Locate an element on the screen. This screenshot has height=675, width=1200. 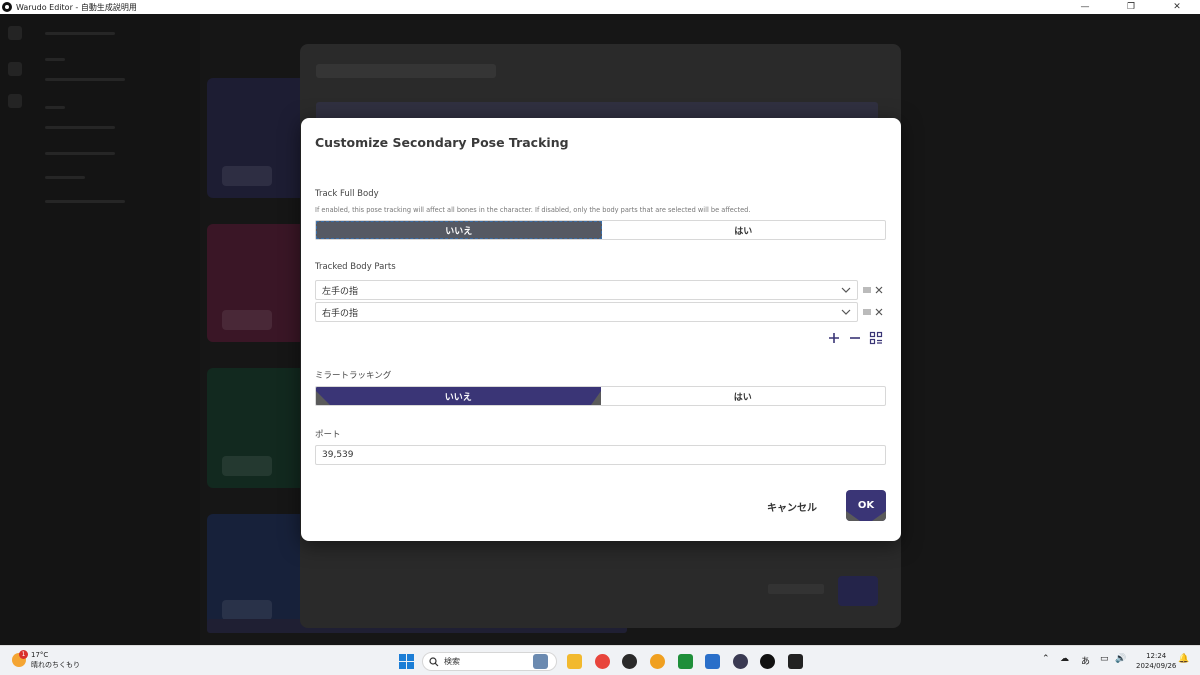
restore-button: ❐ is located at coordinates (1131, 7).